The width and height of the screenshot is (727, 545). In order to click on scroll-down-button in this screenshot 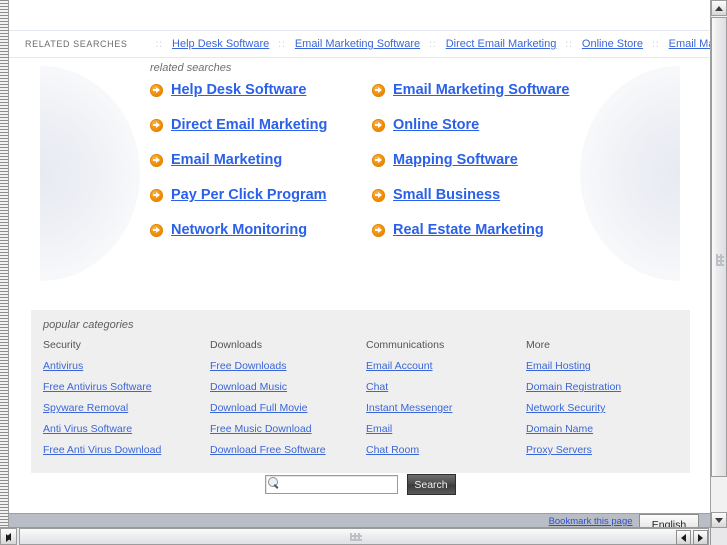, I will do `click(719, 520)`.